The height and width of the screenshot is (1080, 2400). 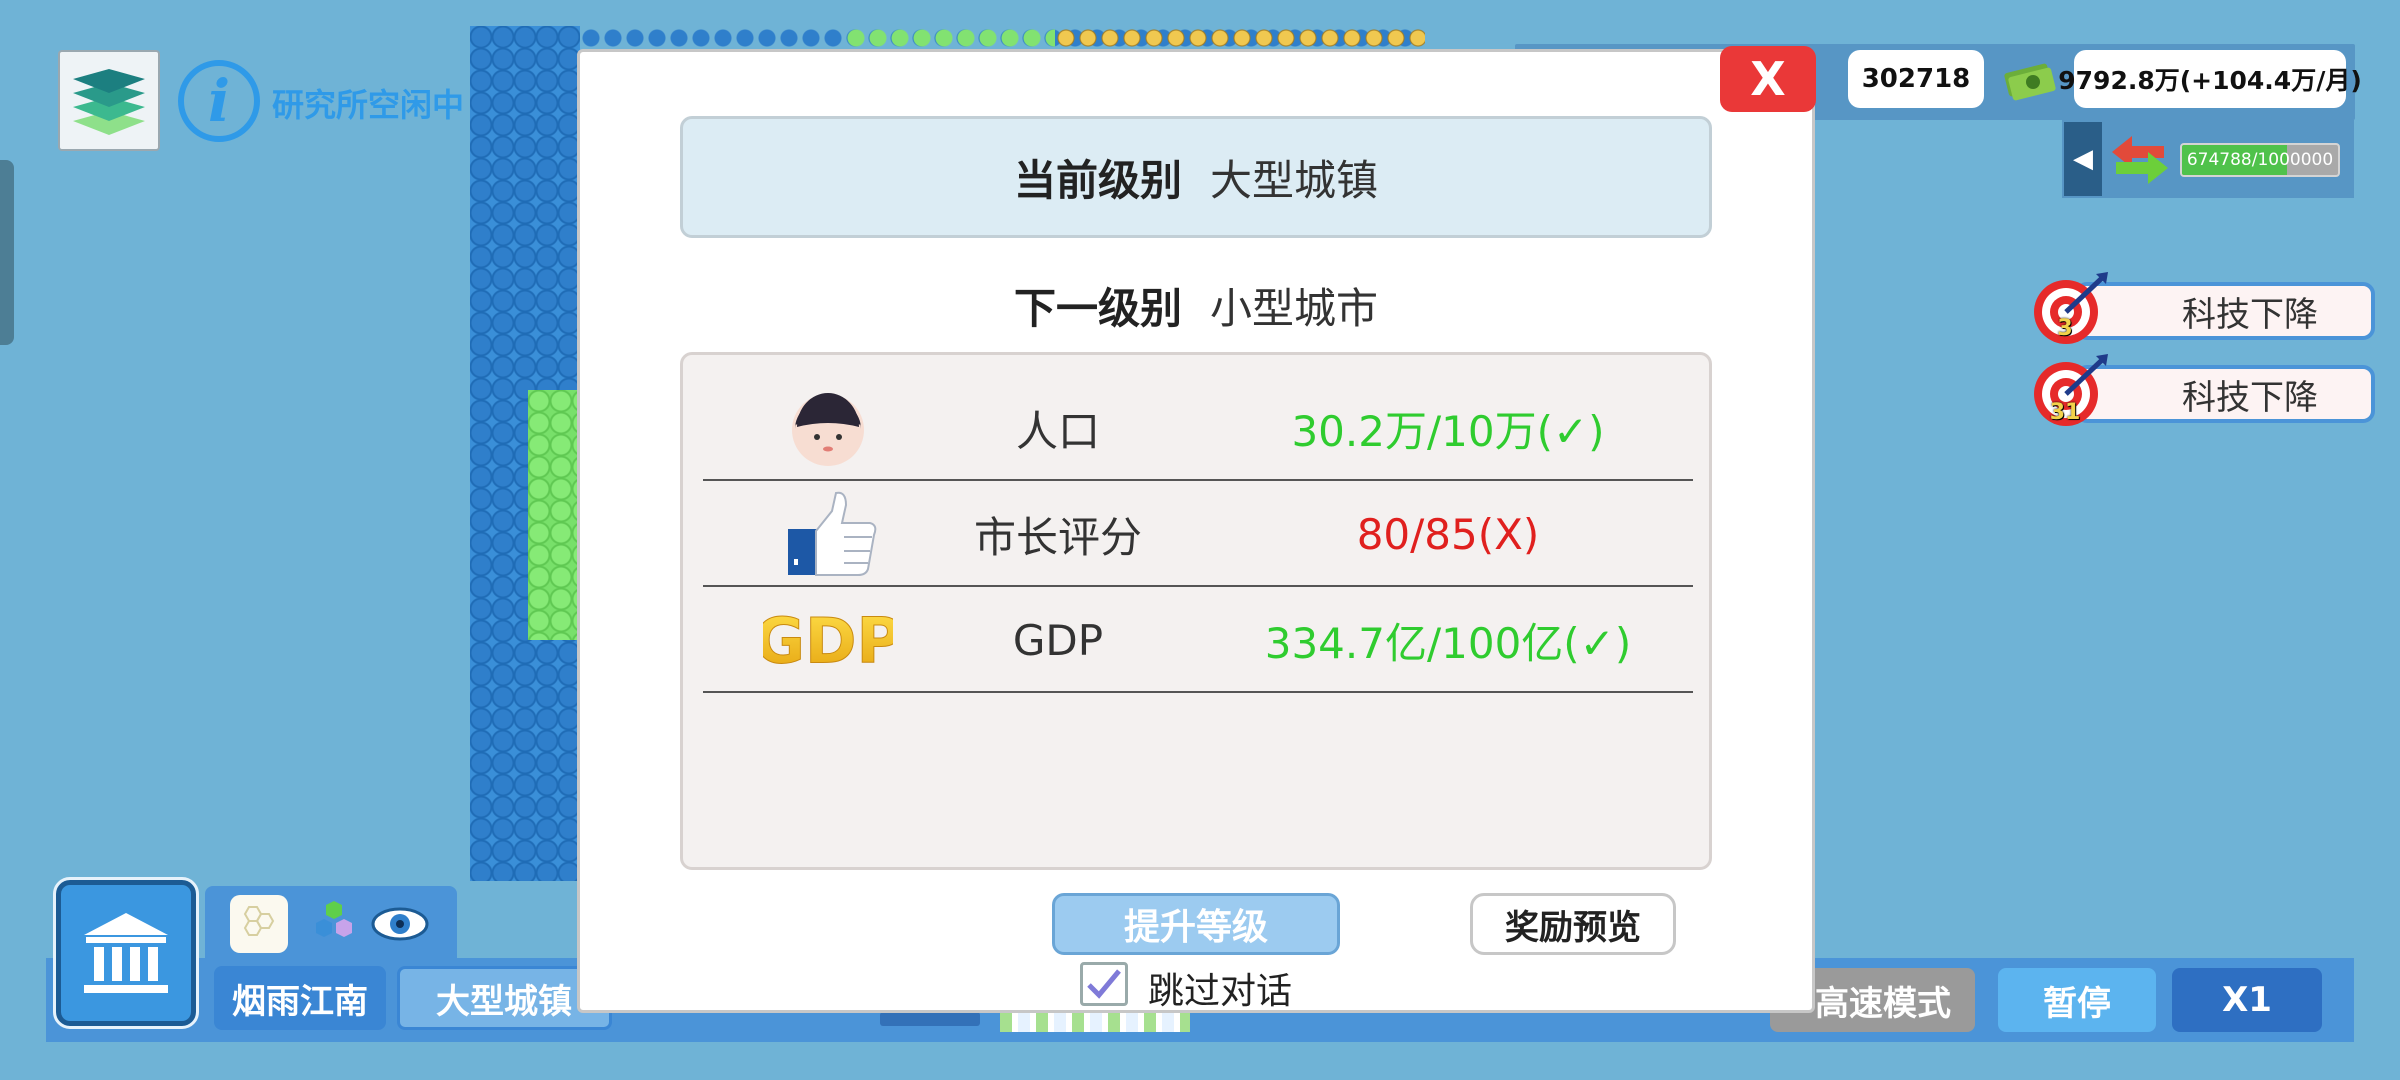 I want to click on requirement-value: 30.2万/10万(✓), so click(x=1448, y=431).